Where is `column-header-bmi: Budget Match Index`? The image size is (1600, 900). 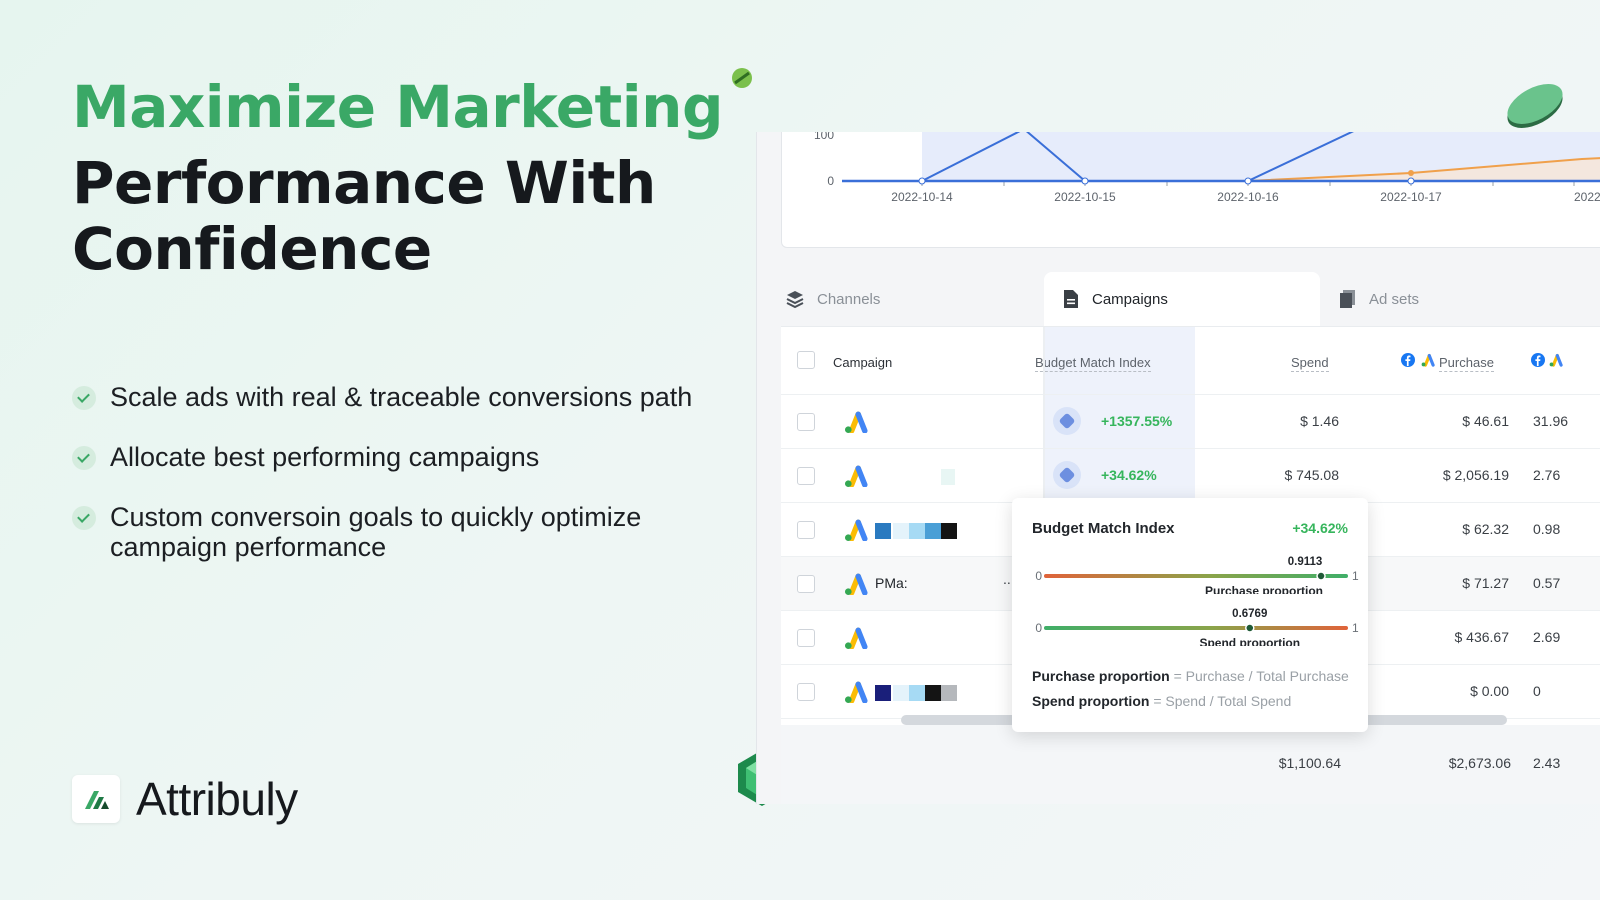
column-header-bmi: Budget Match Index is located at coordinates (1093, 363).